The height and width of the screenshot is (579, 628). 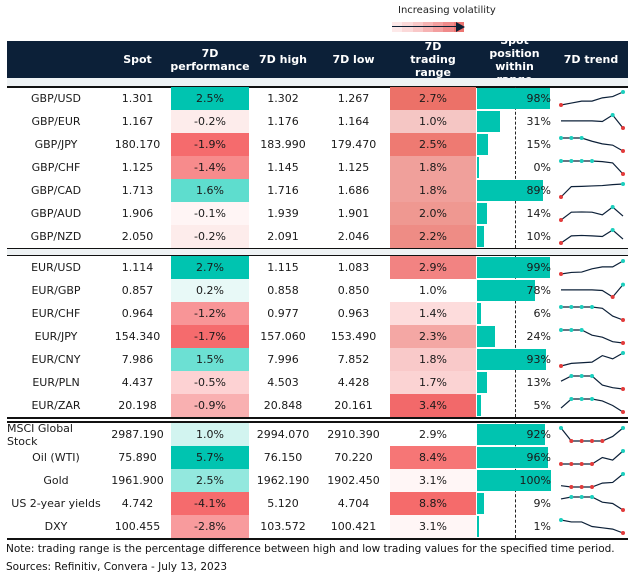 I want to click on spot-position-cell: 5%, so click(x=514, y=405).